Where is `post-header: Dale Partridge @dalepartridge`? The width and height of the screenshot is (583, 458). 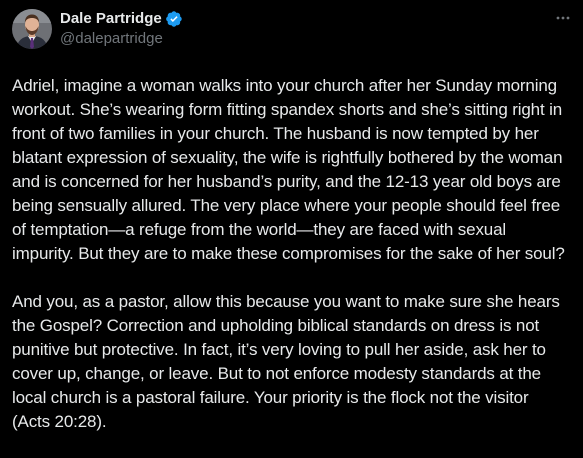 post-header: Dale Partridge @dalepartridge is located at coordinates (291, 32).